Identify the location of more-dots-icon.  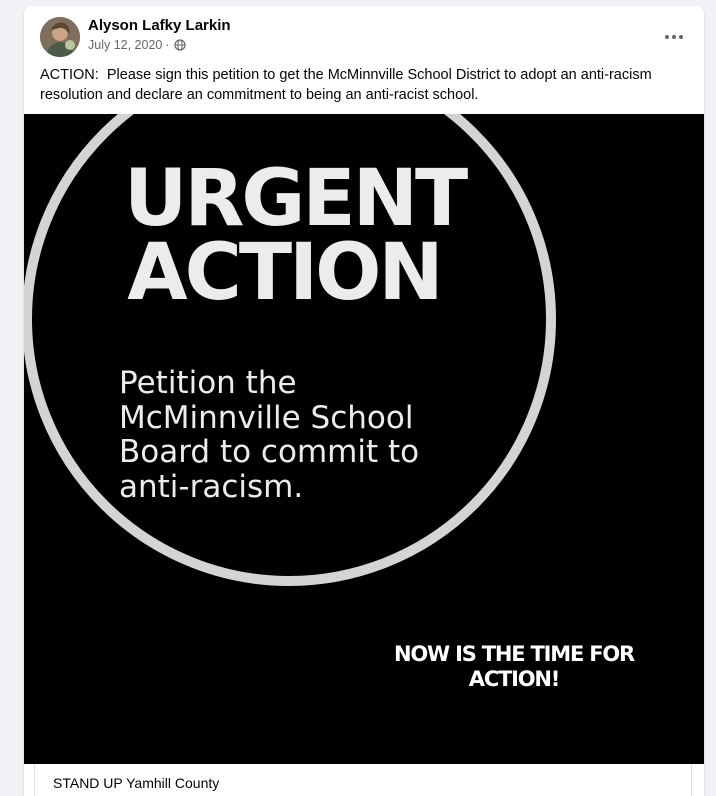
(674, 37).